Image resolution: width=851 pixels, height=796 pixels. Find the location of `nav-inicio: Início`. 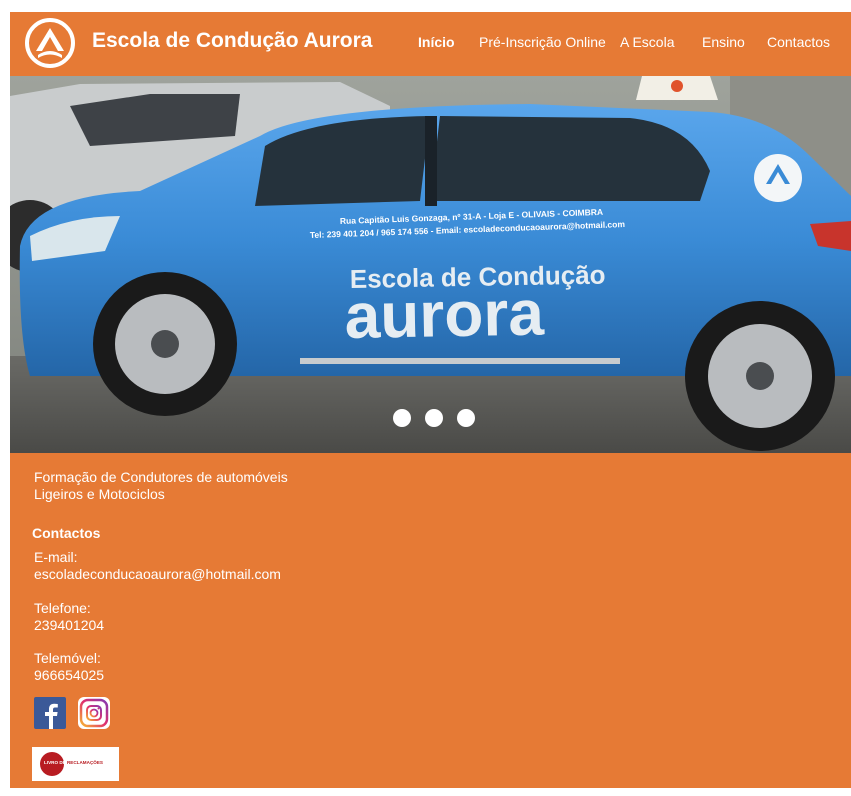

nav-inicio: Início is located at coordinates (436, 42).